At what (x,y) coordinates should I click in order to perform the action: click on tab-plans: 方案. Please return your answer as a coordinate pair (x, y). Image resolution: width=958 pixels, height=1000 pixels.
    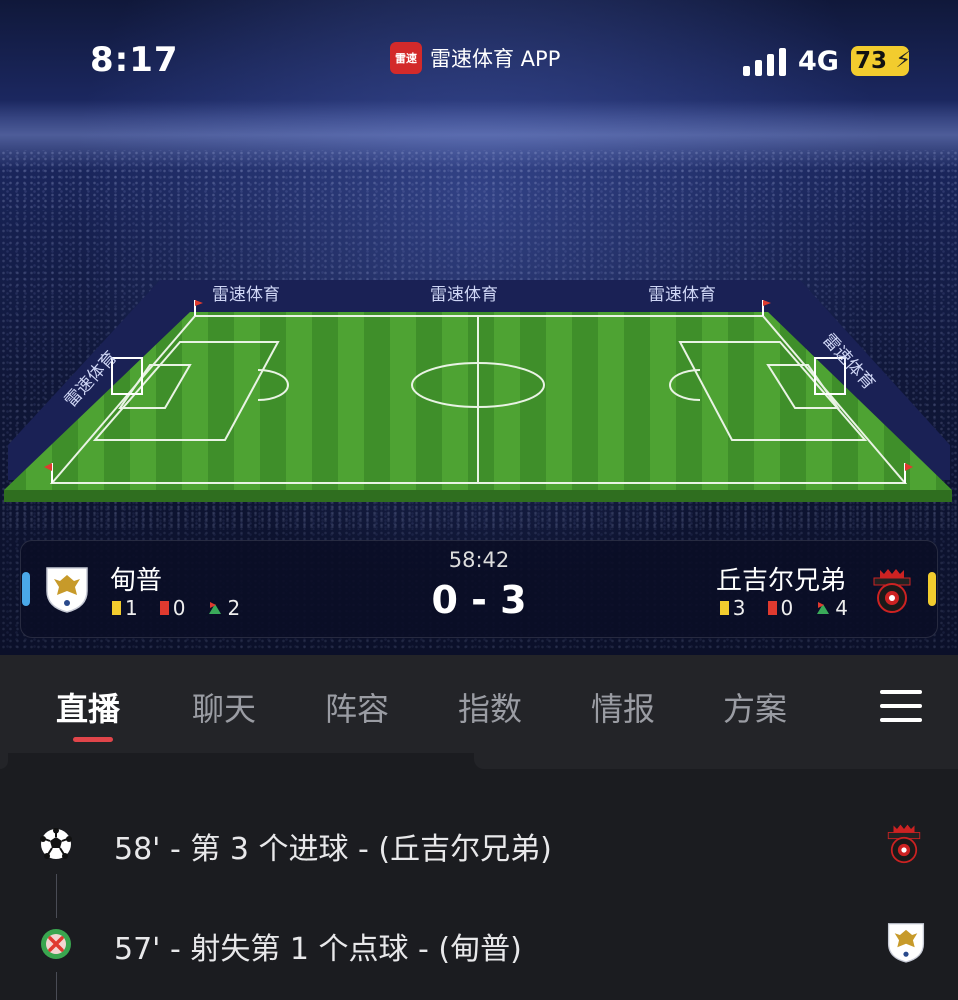
    Looking at the image, I should click on (755, 707).